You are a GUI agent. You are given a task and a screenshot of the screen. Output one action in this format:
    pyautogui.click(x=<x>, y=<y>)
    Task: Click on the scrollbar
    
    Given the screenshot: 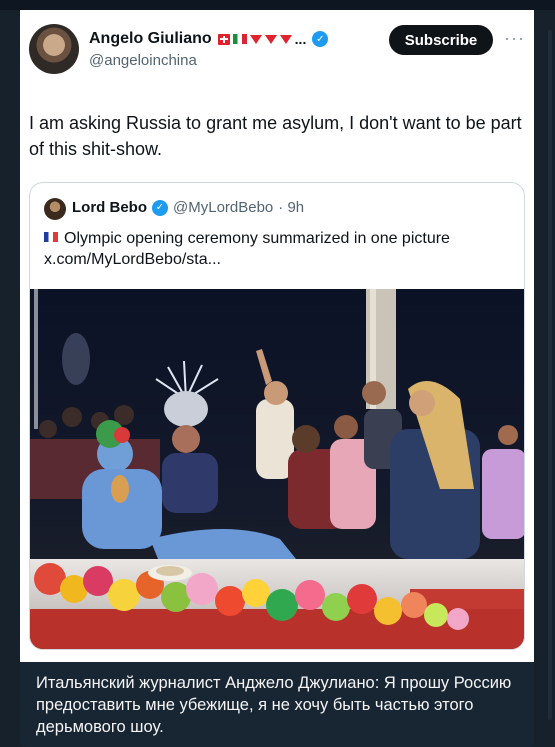 What is the action you would take?
    pyautogui.click(x=550, y=375)
    